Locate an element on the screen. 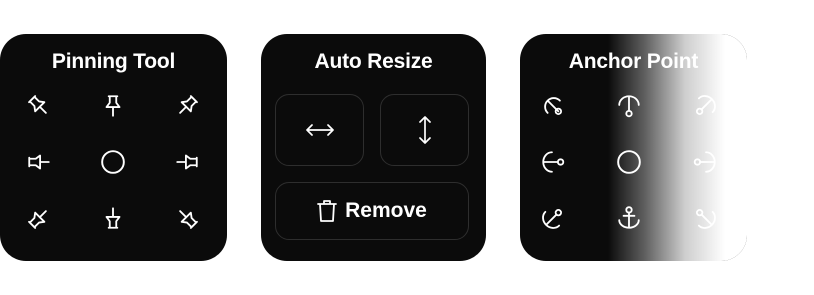 This screenshot has width=814, height=295. center-button is located at coordinates (113, 162).